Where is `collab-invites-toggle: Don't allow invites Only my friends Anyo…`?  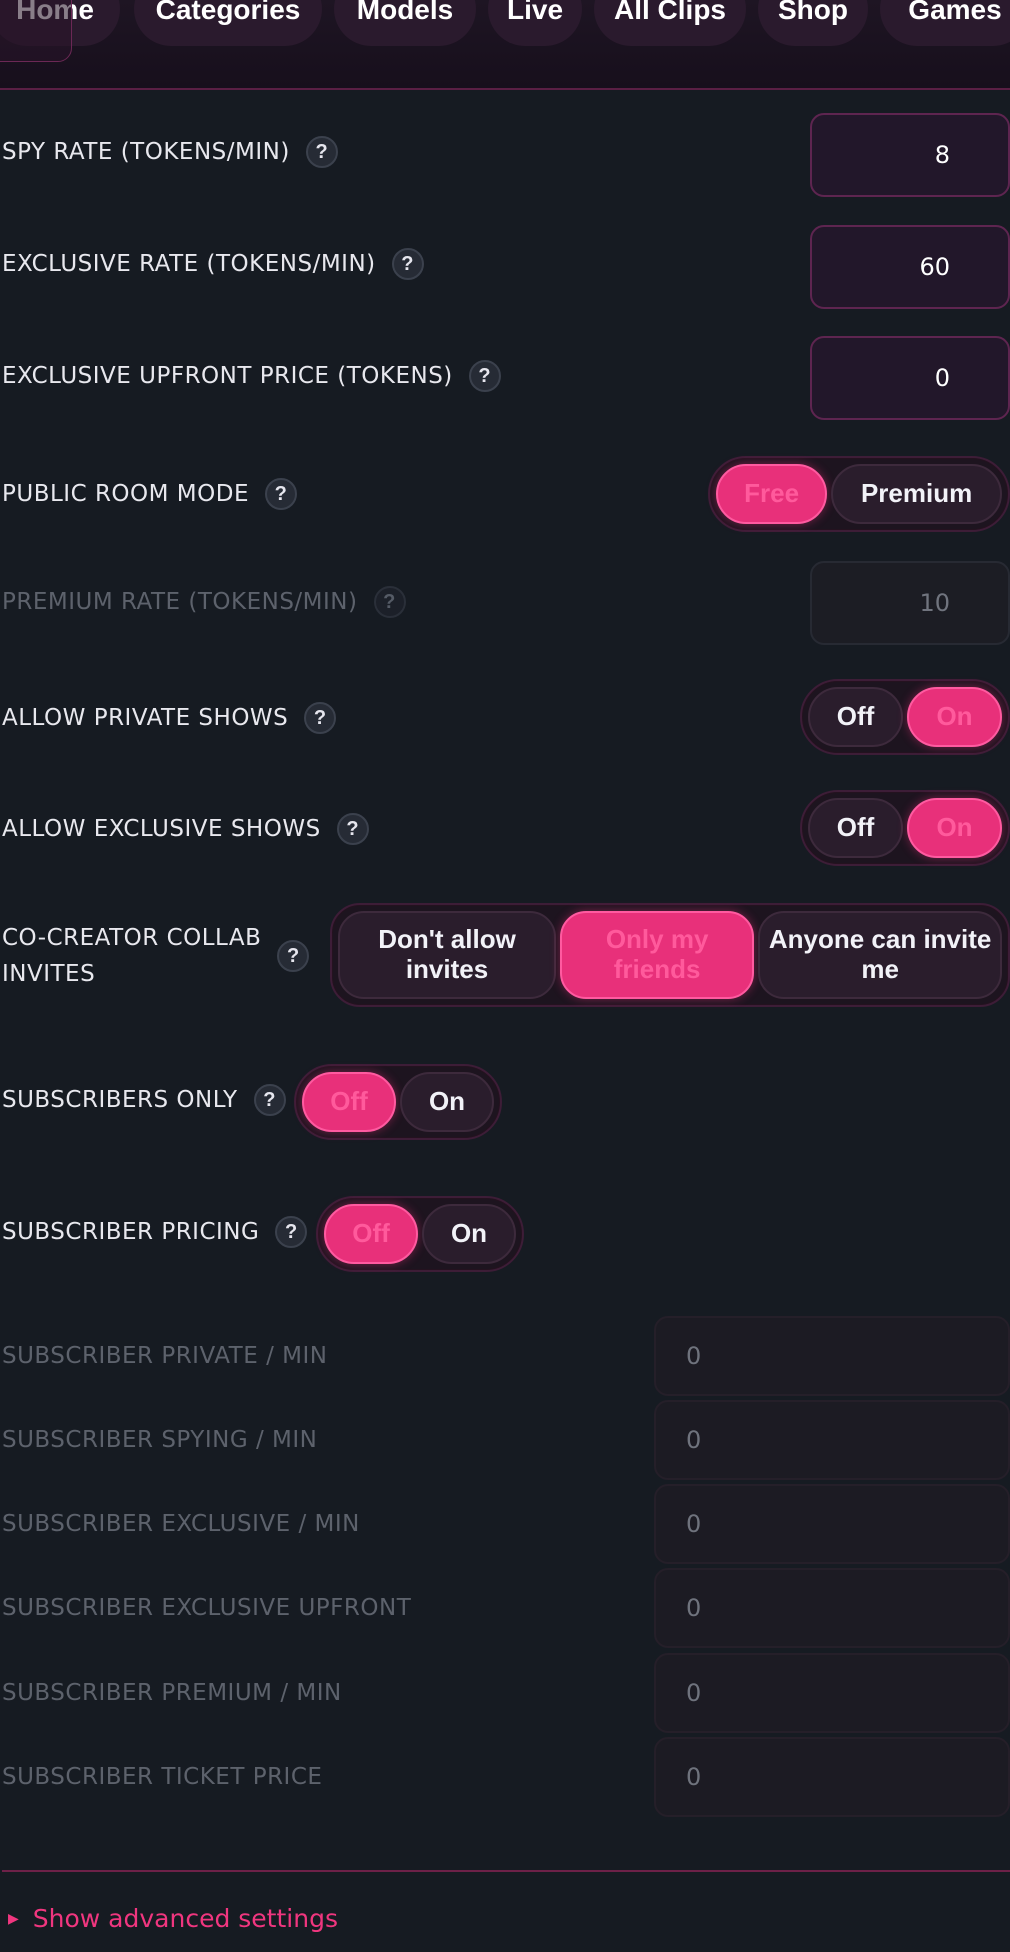 collab-invites-toggle: Don't allow invites Only my friends Anyo… is located at coordinates (670, 955).